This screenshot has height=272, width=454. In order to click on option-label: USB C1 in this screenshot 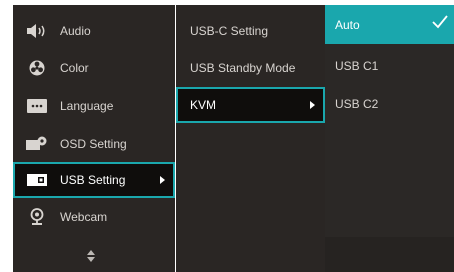, I will do `click(357, 66)`.